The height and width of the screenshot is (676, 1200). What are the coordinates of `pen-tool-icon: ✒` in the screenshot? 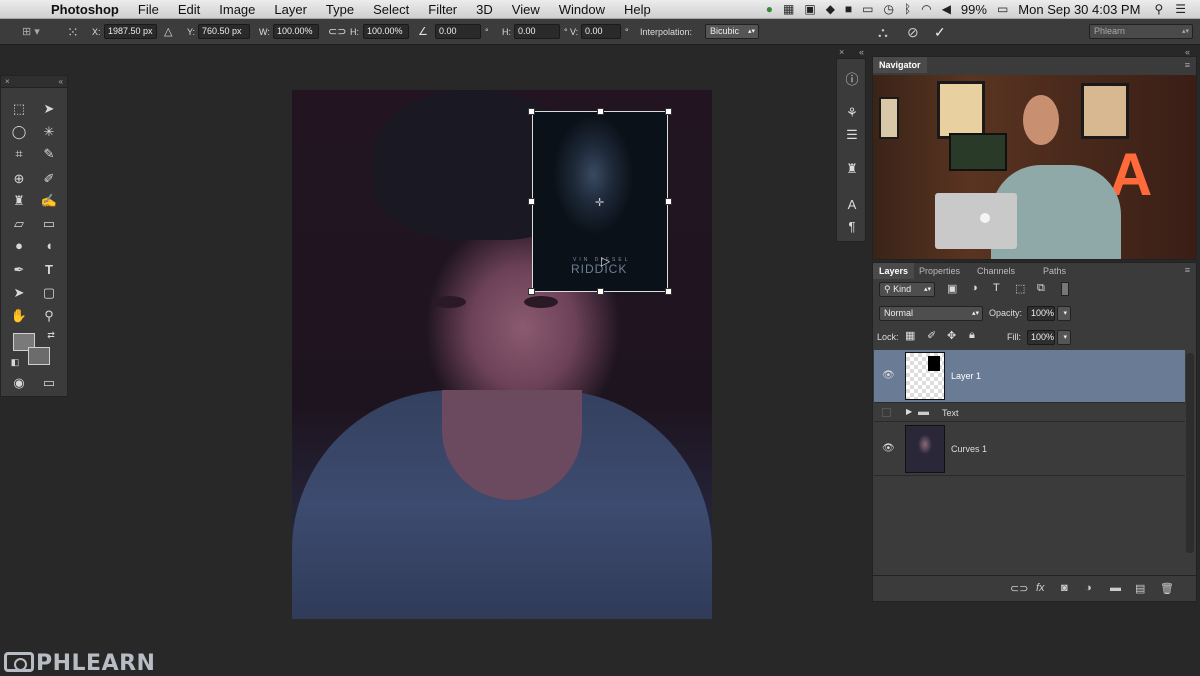 It's located at (19, 270).